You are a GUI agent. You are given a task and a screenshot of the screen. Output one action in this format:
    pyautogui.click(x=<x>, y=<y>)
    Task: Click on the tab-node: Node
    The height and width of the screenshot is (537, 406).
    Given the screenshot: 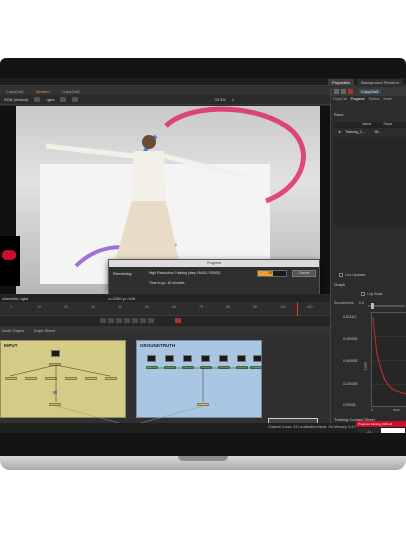 What is the action you would take?
    pyautogui.click(x=388, y=100)
    